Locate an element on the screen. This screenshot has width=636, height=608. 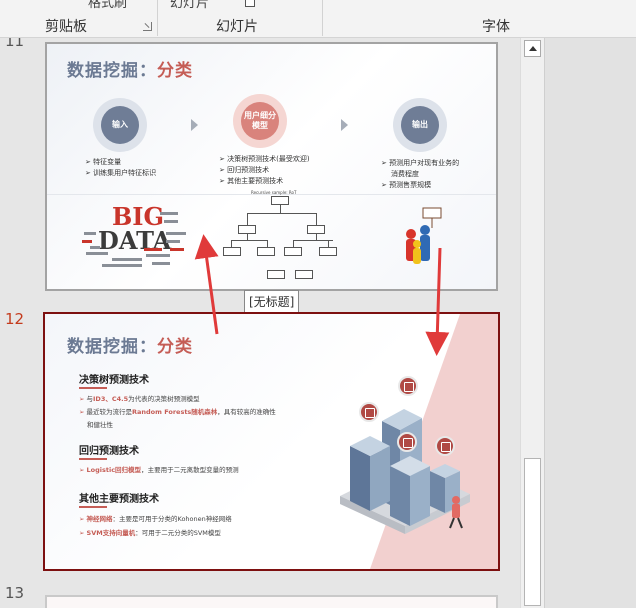
ribbon-checkbox is located at coordinates (250, 3).